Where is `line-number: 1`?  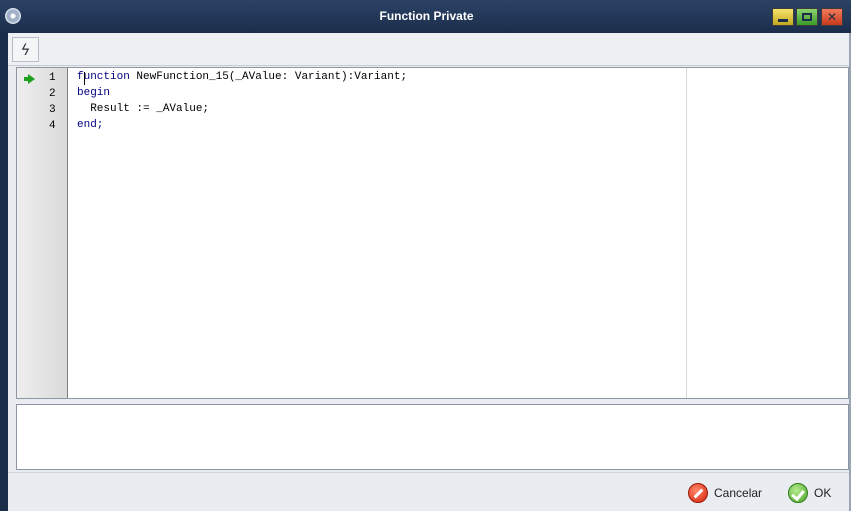 line-number: 1 is located at coordinates (52, 78).